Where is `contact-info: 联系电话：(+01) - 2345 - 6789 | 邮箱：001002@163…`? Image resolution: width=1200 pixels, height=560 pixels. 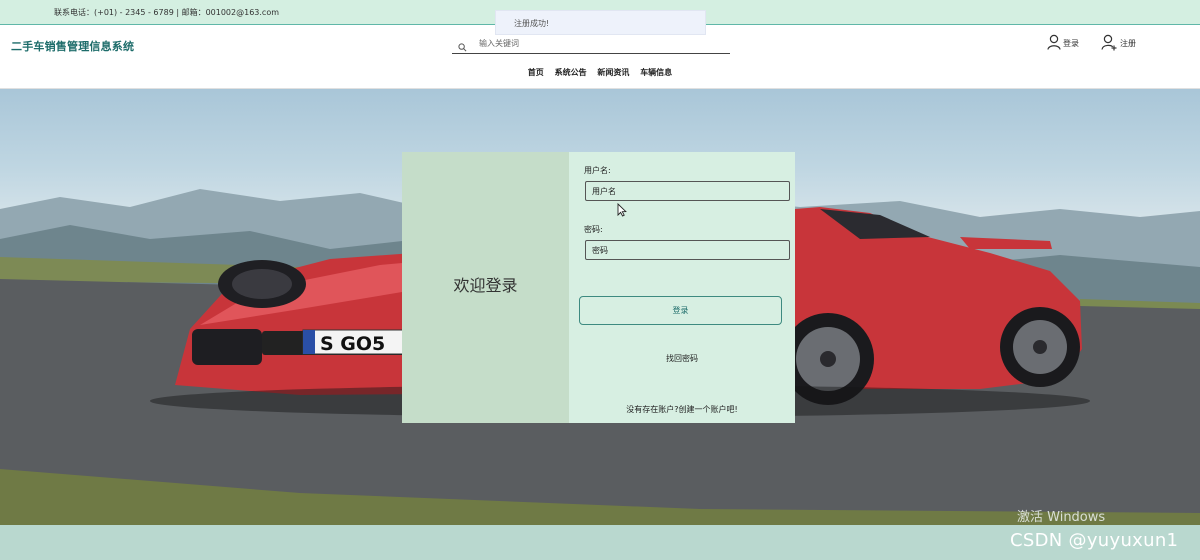 contact-info: 联系电话：(+01) - 2345 - 6789 | 邮箱：001002@163… is located at coordinates (167, 12).